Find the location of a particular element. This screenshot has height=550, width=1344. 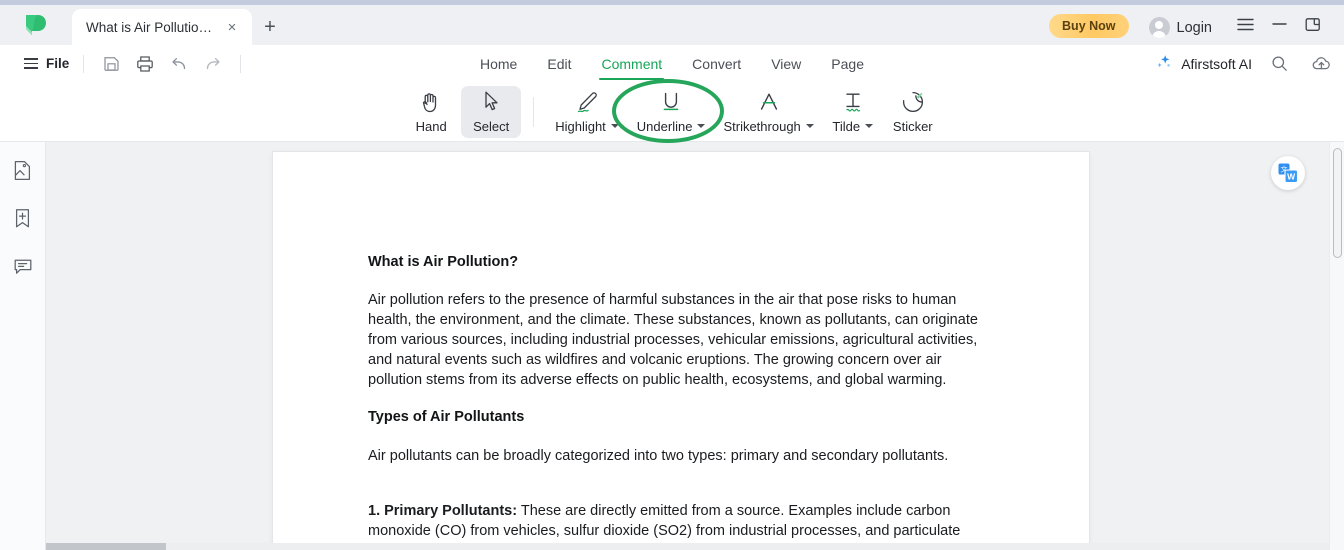

tool-select-label: Select is located at coordinates (491, 126).